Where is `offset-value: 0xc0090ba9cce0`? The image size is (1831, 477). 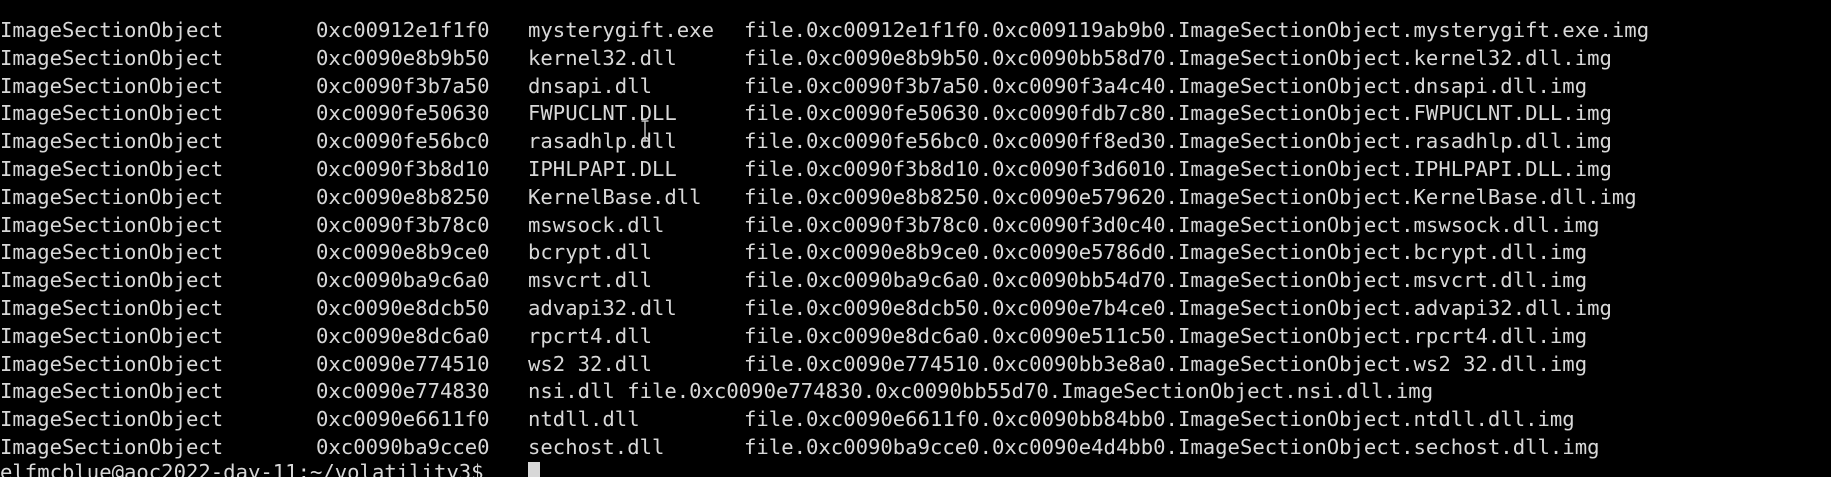
offset-value: 0xc0090ba9cce0 is located at coordinates (403, 446).